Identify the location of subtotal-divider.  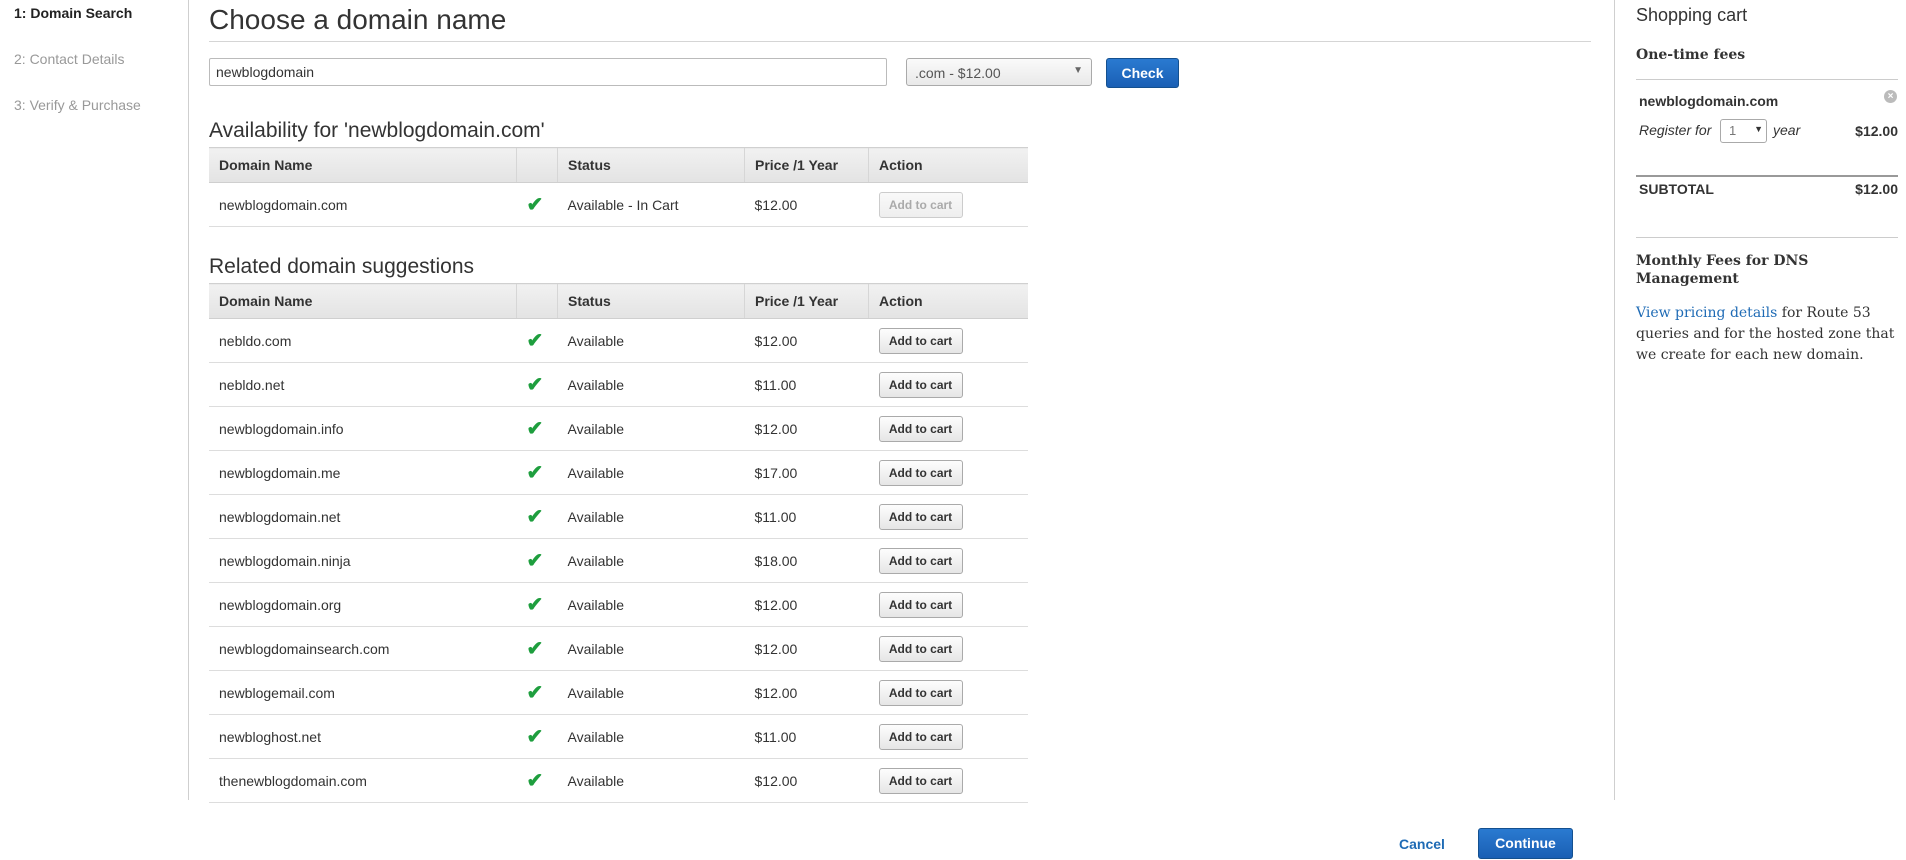
(1767, 176).